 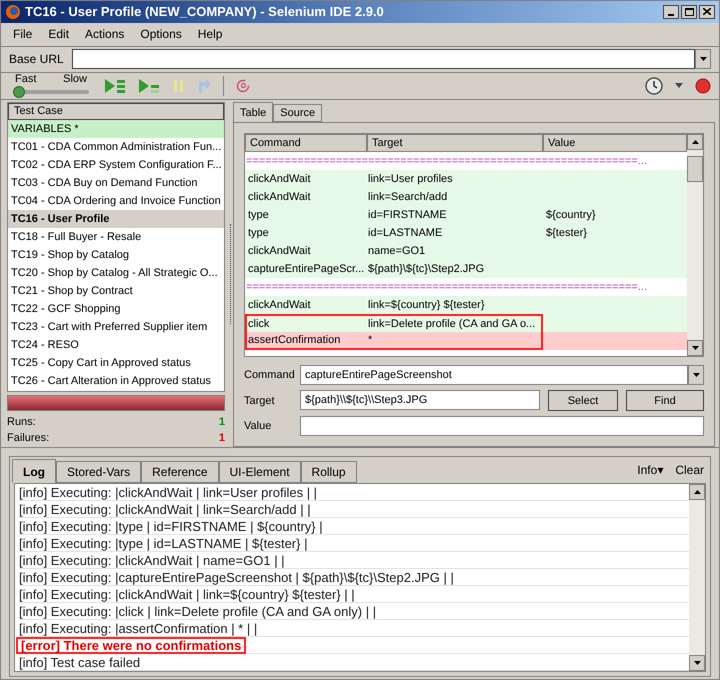 I want to click on base-url-label: Base URL, so click(x=36, y=59).